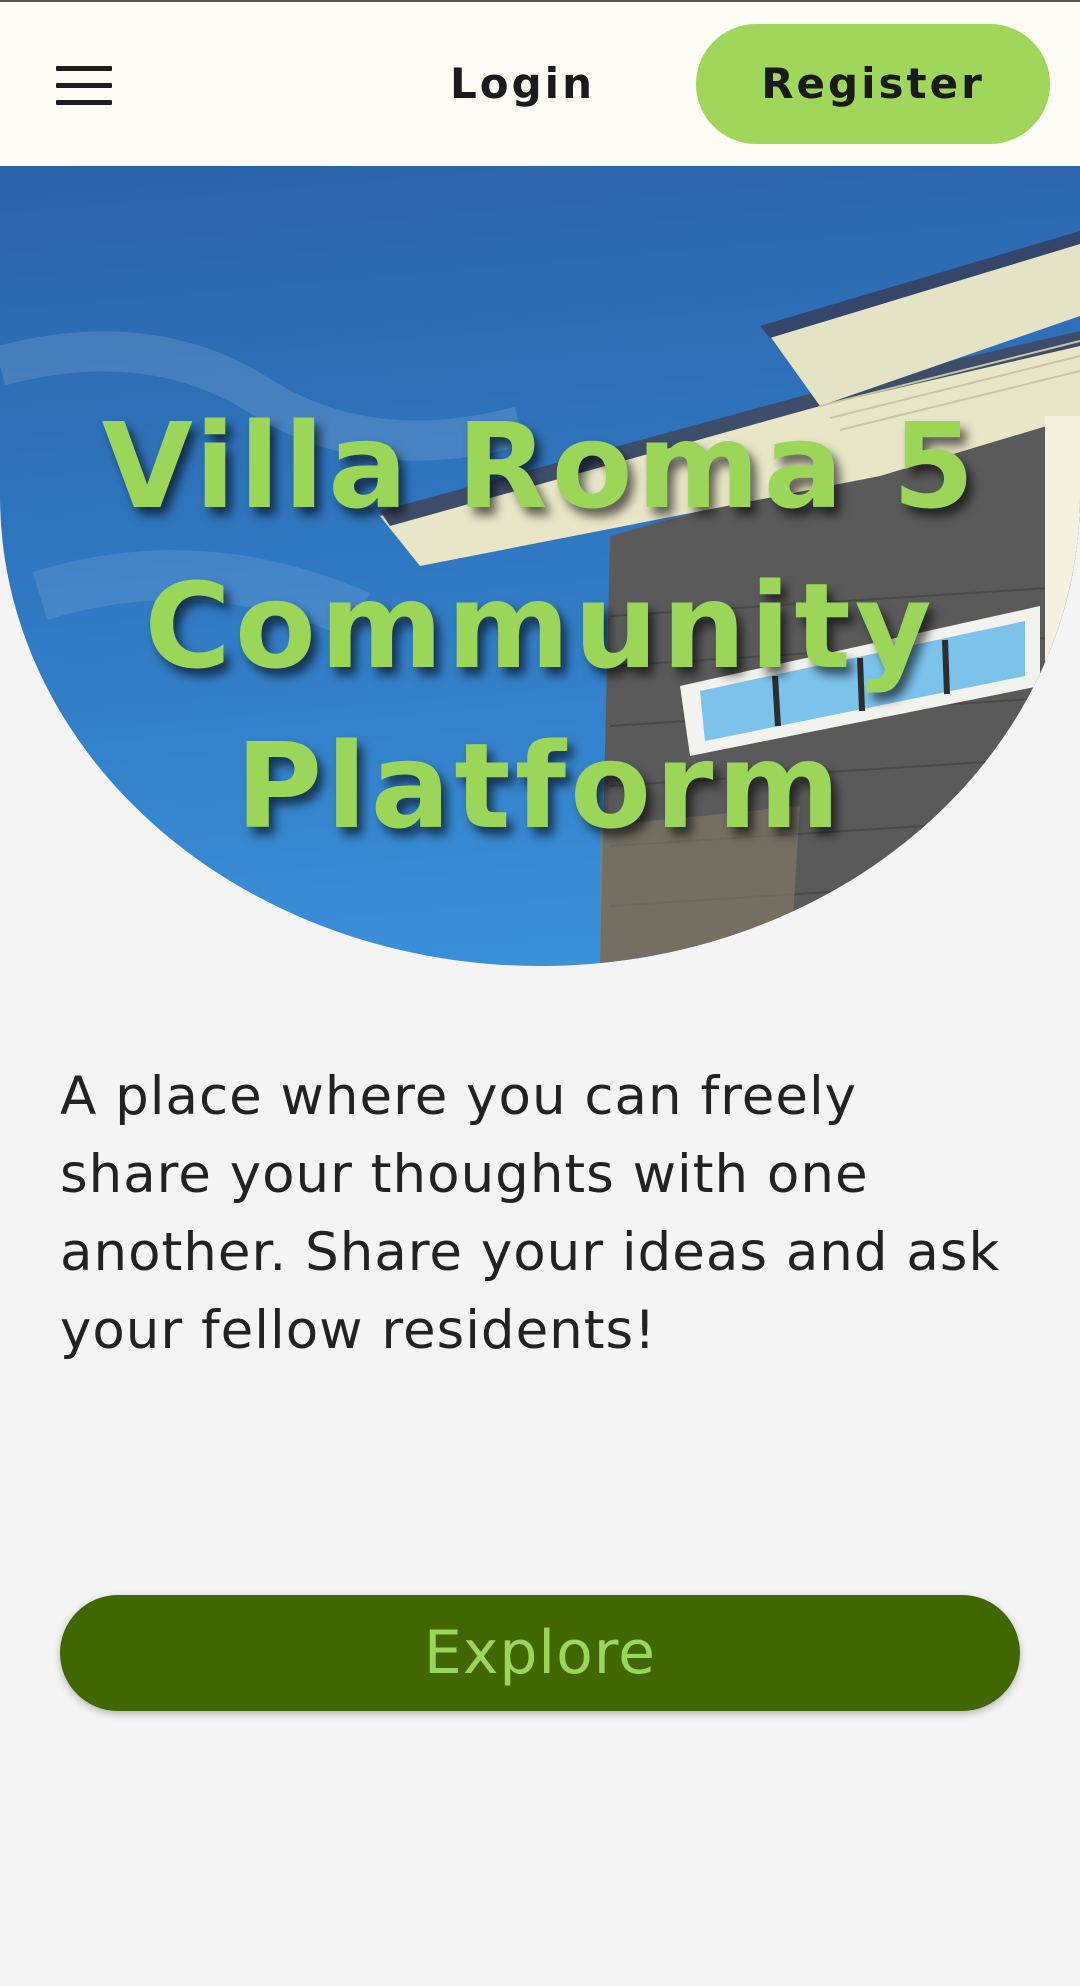 The width and height of the screenshot is (1080, 1986). Describe the element at coordinates (540, 786) in the screenshot. I see `hero-title-line-3: Platform` at that location.